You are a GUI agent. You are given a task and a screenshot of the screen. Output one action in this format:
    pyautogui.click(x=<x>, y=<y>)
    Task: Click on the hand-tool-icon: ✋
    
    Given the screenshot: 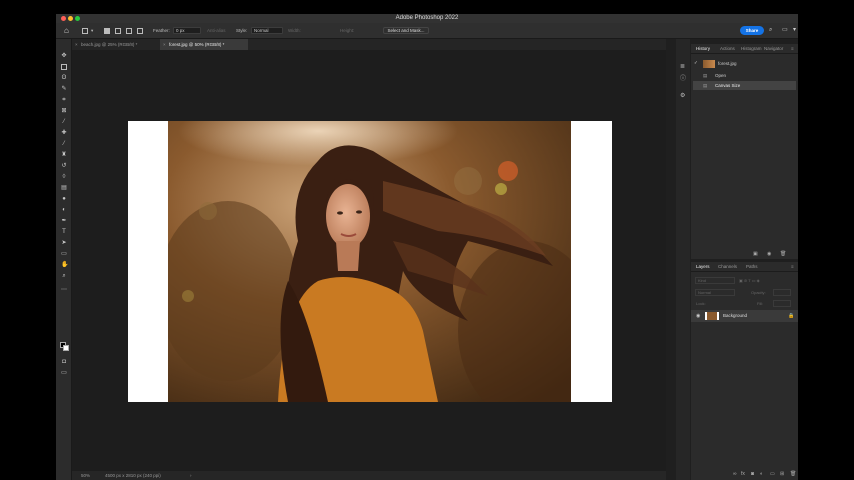 What is the action you would take?
    pyautogui.click(x=64, y=265)
    